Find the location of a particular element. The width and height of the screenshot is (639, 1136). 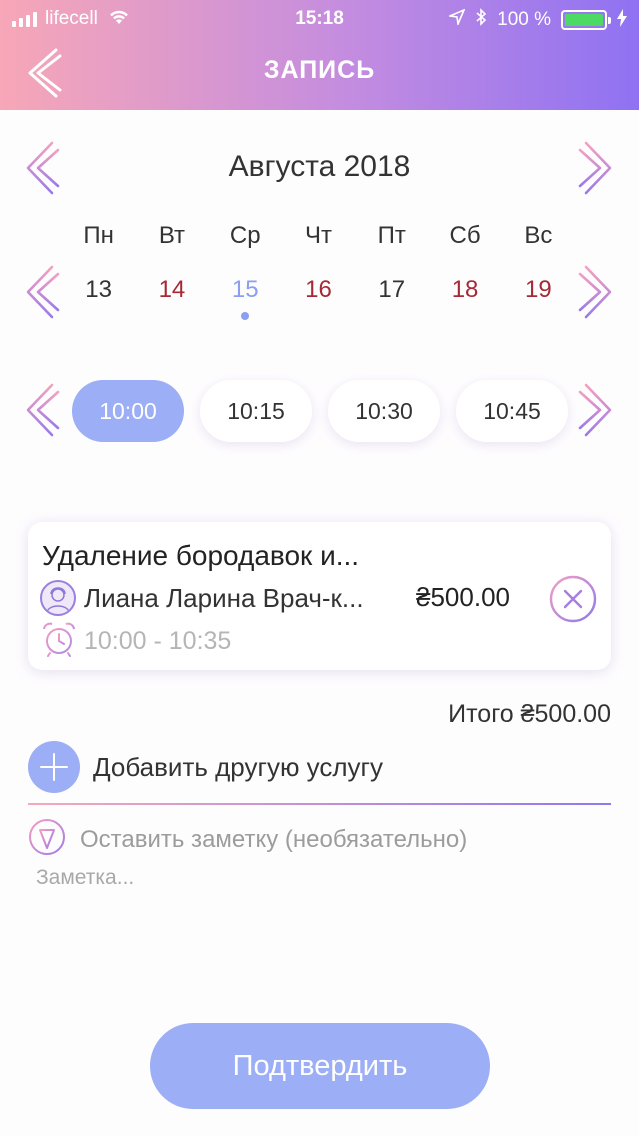

note-header: Оставить заметку (необязательно) is located at coordinates (247, 839).